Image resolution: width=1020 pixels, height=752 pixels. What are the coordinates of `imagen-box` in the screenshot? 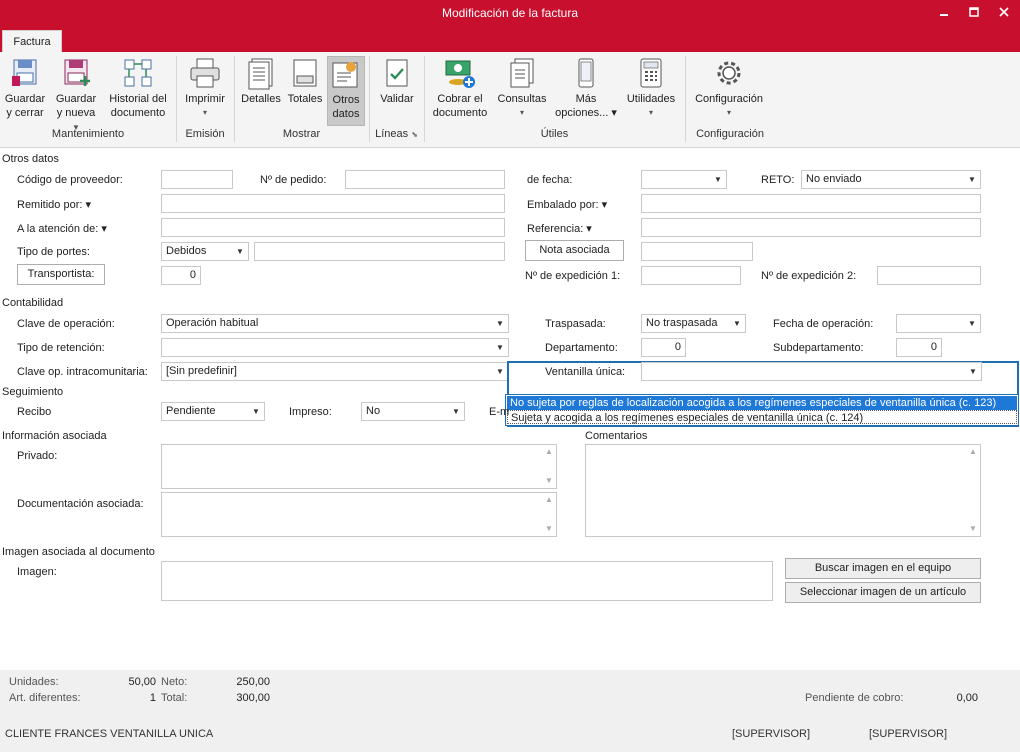 It's located at (467, 581).